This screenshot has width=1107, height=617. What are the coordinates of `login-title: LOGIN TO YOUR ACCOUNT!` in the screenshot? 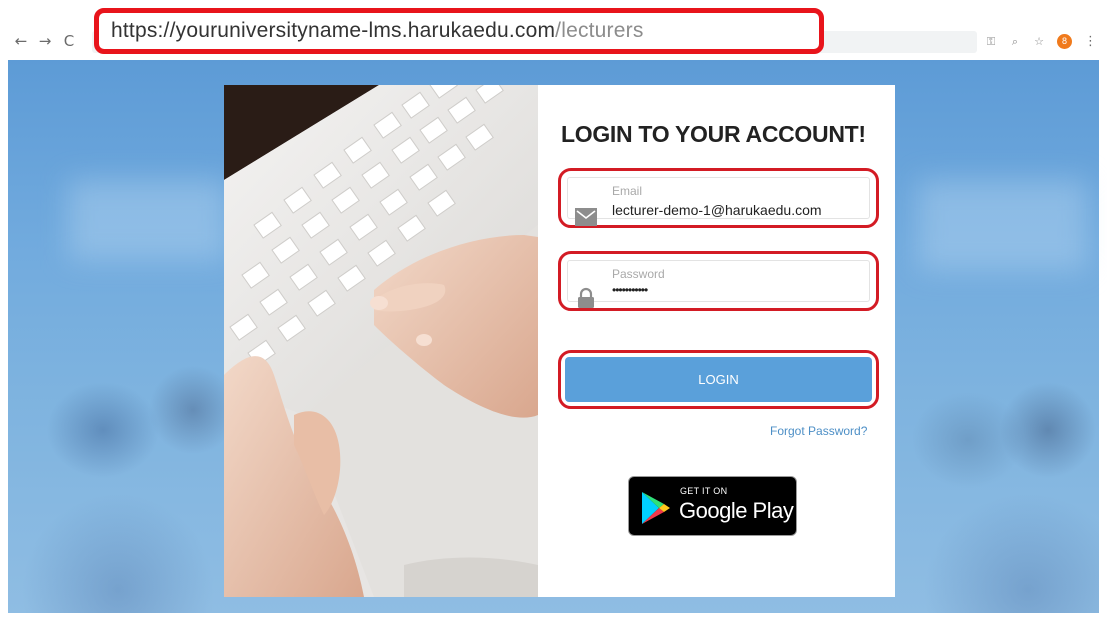 It's located at (713, 134).